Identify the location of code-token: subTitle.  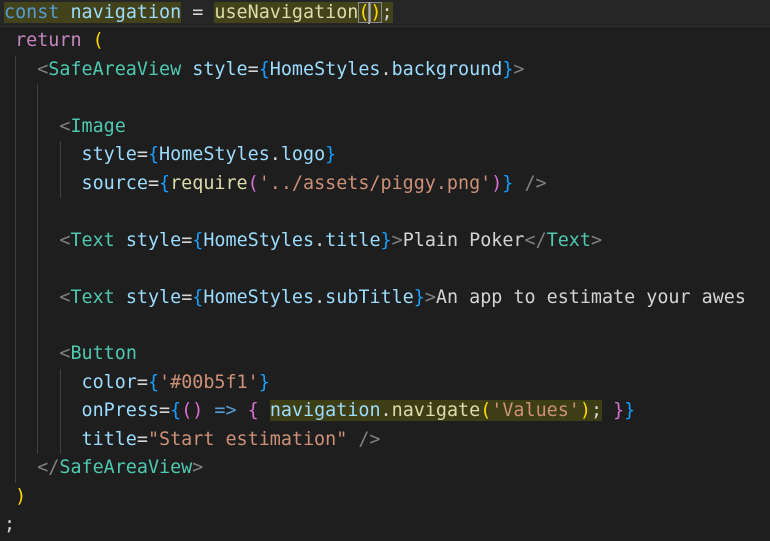
(369, 297).